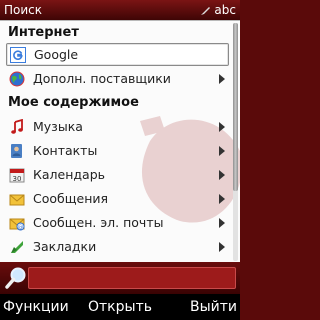  I want to click on list-item-label: Сообщен. эл. почты, so click(98, 222).